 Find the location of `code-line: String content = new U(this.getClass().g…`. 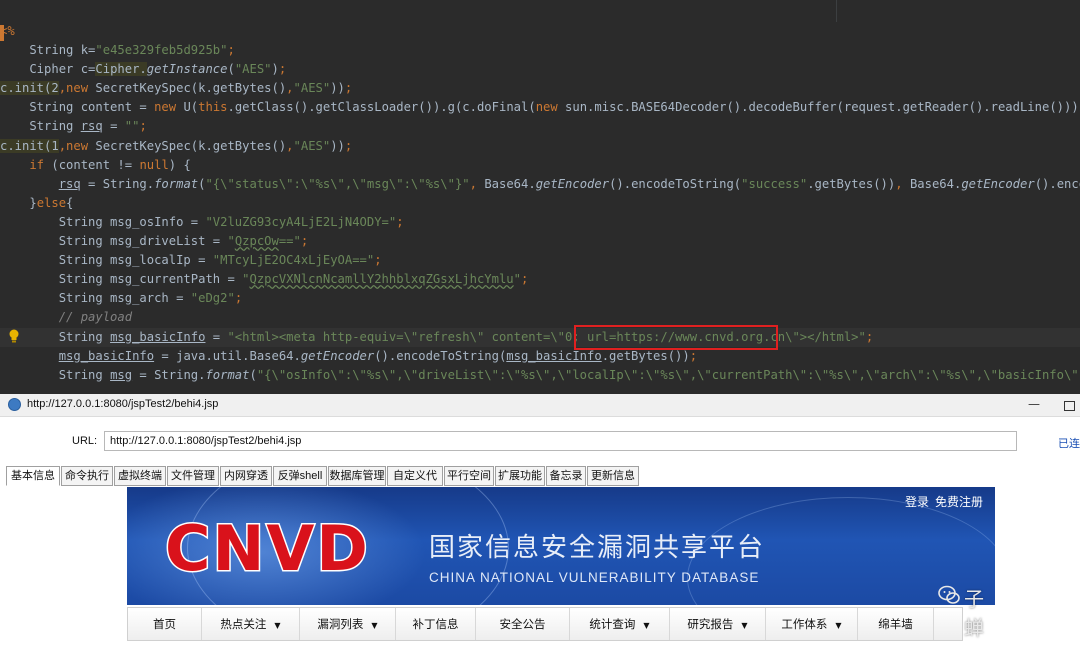

code-line: String content = new U(this.getClass().g… is located at coordinates (540, 107).